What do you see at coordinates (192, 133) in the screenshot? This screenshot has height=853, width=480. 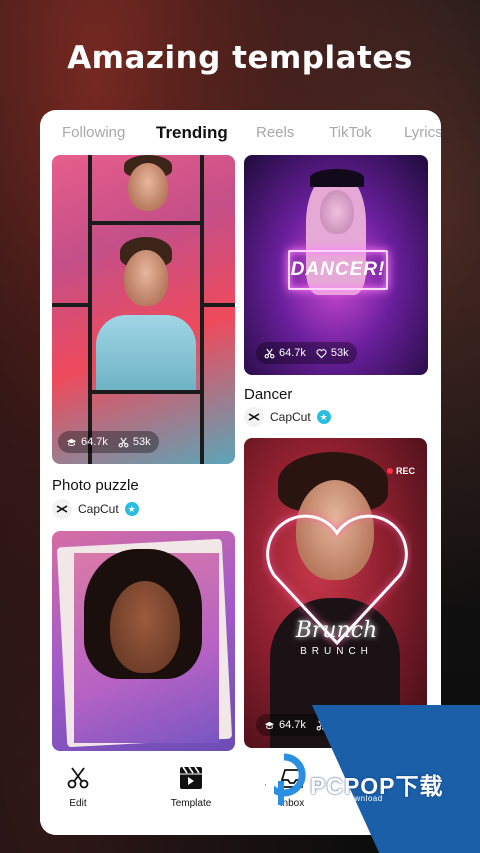 I see `tab-trending: Trending` at bounding box center [192, 133].